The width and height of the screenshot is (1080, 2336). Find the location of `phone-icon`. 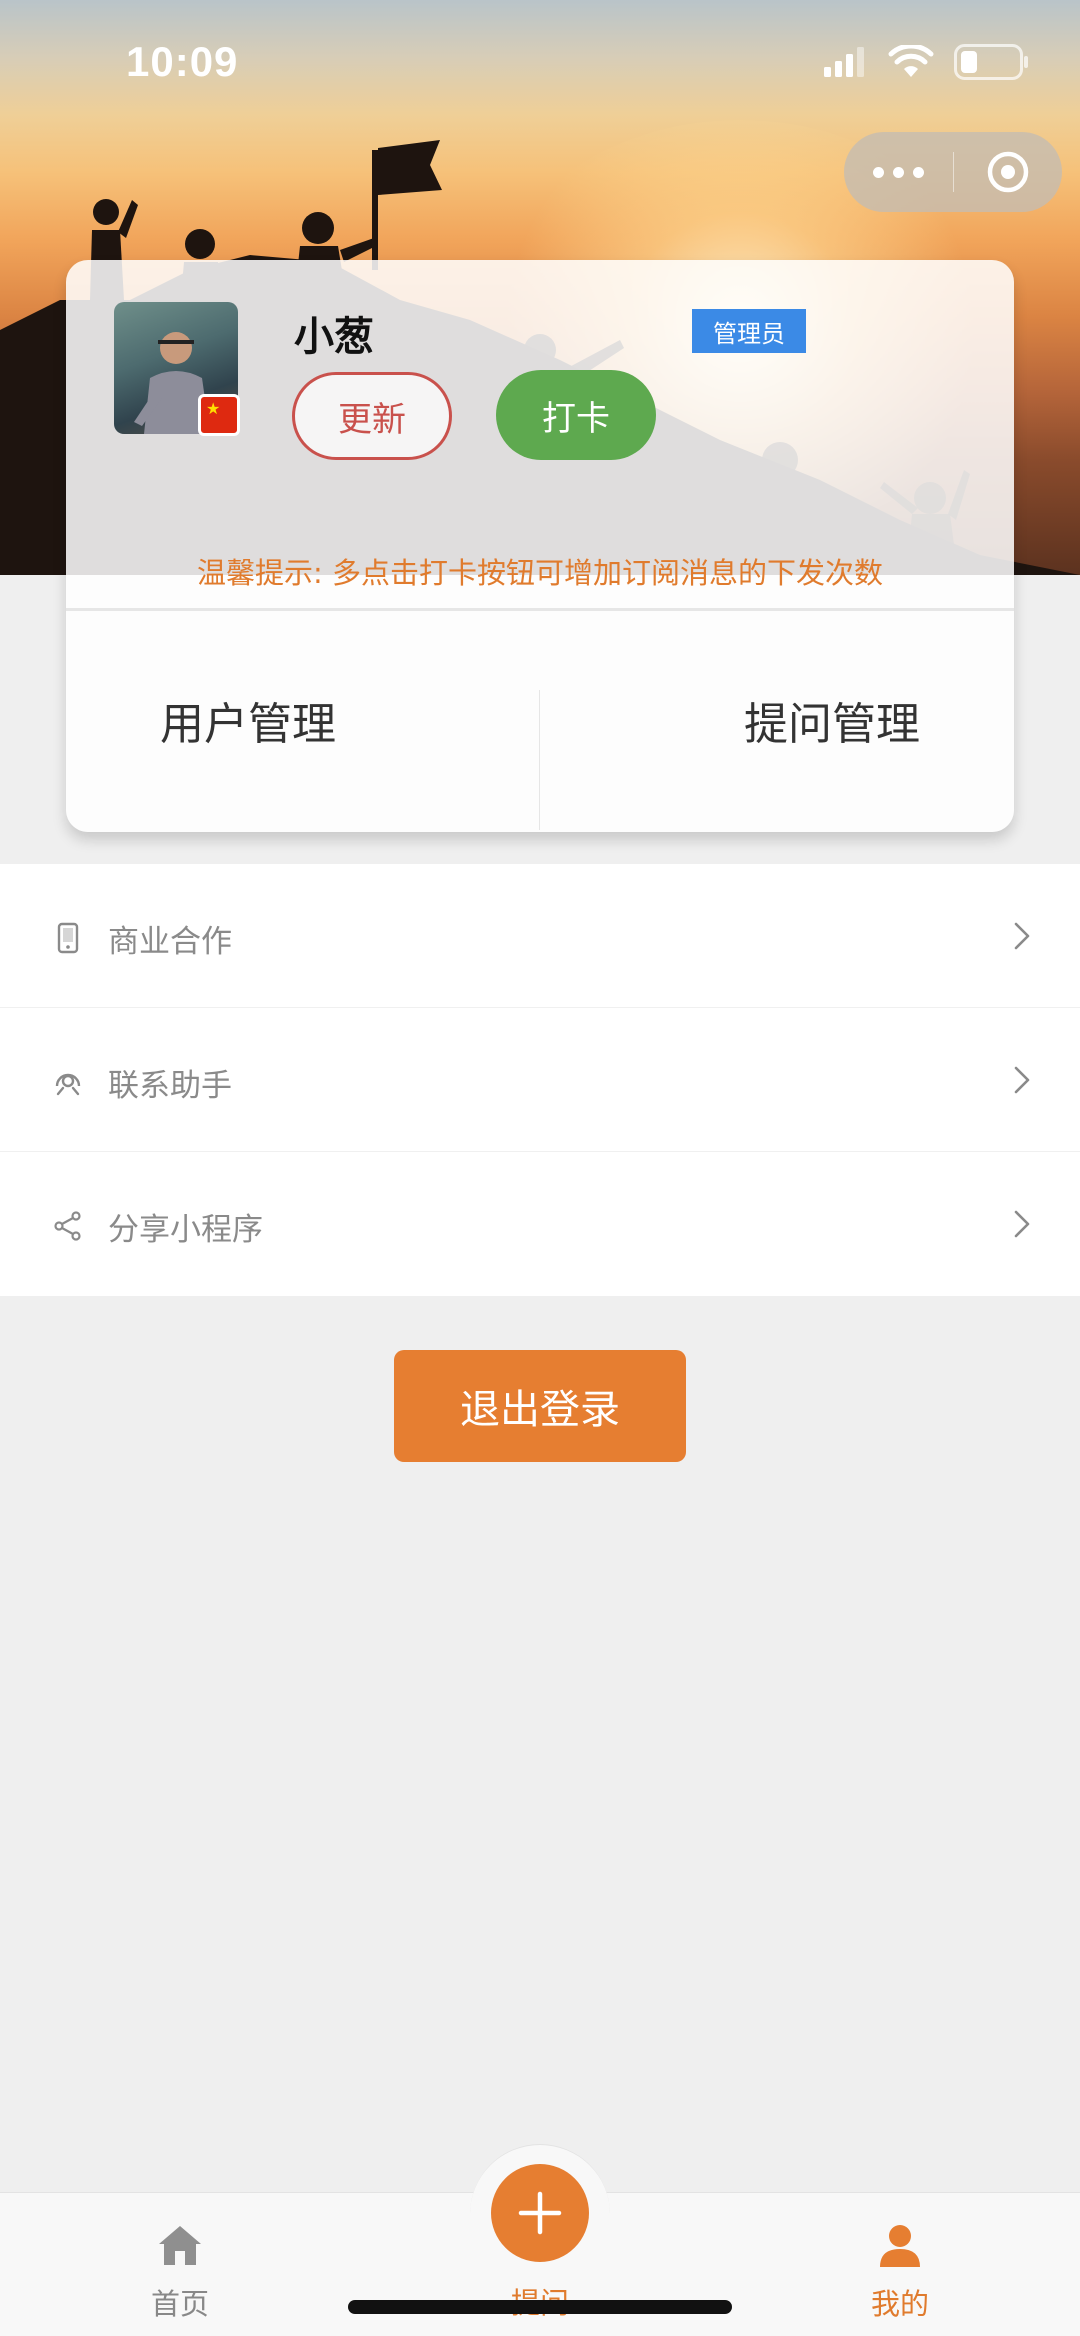

phone-icon is located at coordinates (68, 938).